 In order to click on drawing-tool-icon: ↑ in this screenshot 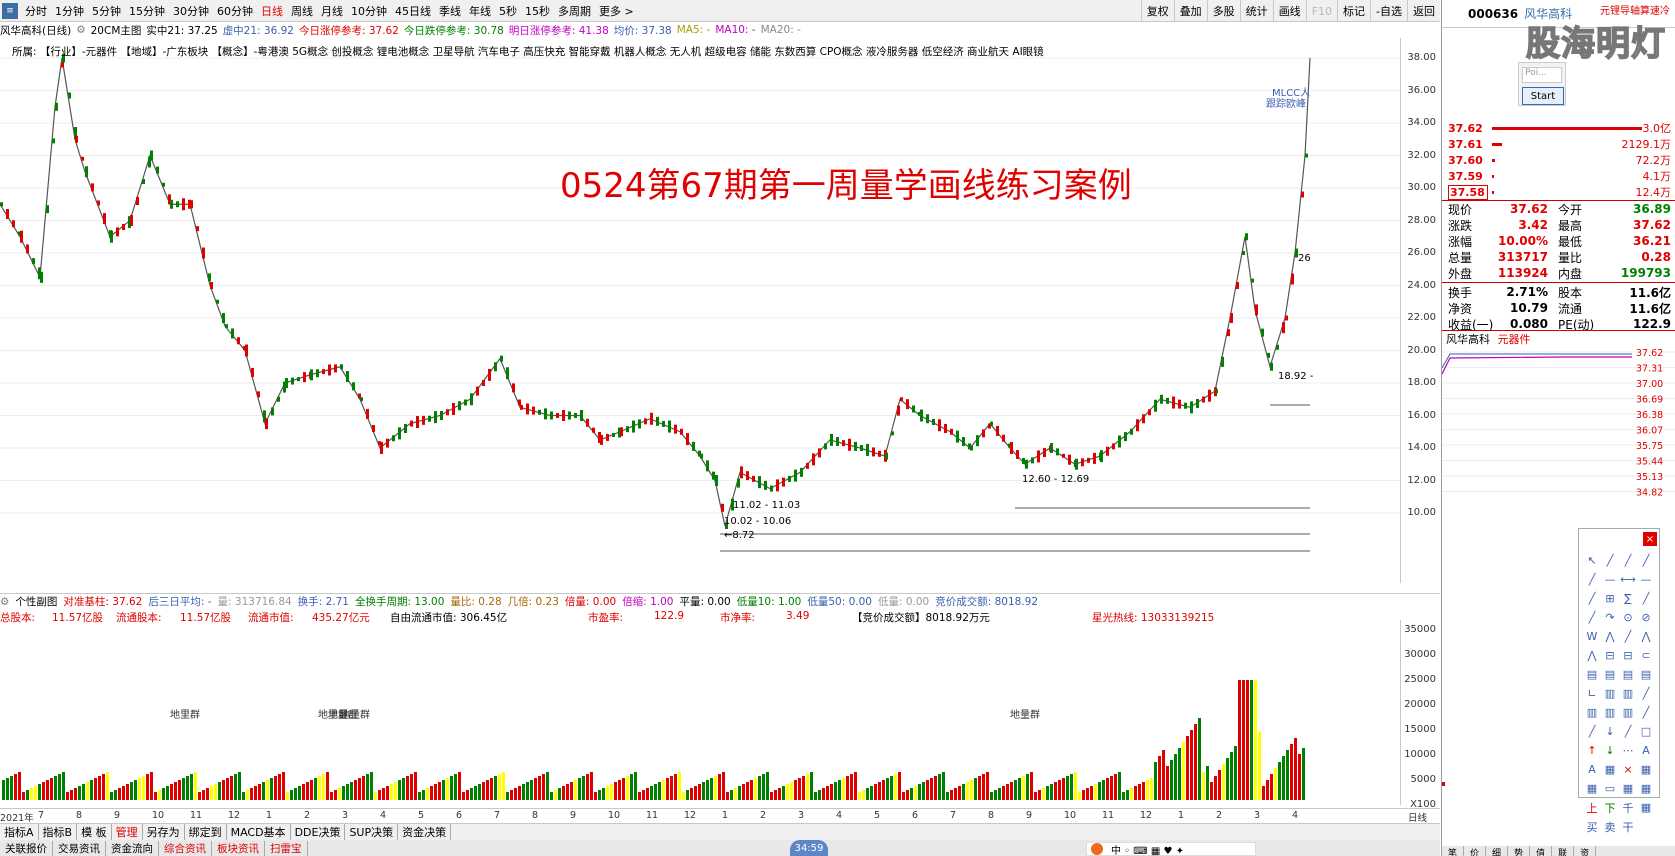, I will do `click(1592, 750)`.